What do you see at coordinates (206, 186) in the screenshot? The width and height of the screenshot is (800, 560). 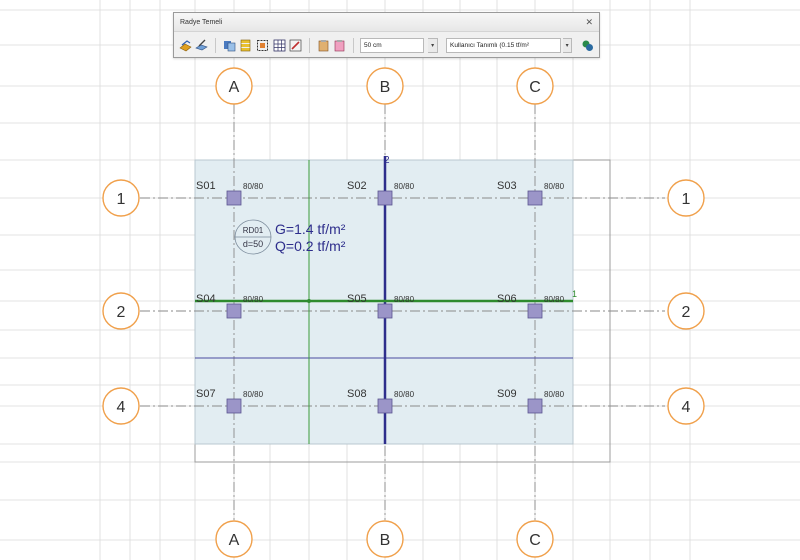 I see `column-id-label: S01` at bounding box center [206, 186].